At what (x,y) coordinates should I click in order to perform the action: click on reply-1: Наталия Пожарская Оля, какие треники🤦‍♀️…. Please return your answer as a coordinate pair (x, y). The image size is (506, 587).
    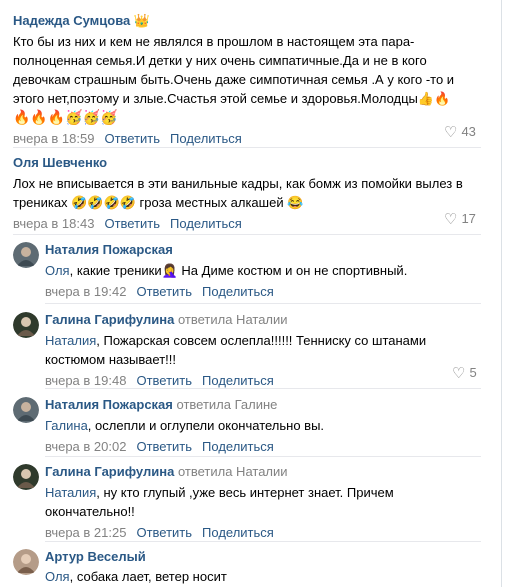
    Looking at the image, I should click on (265, 271).